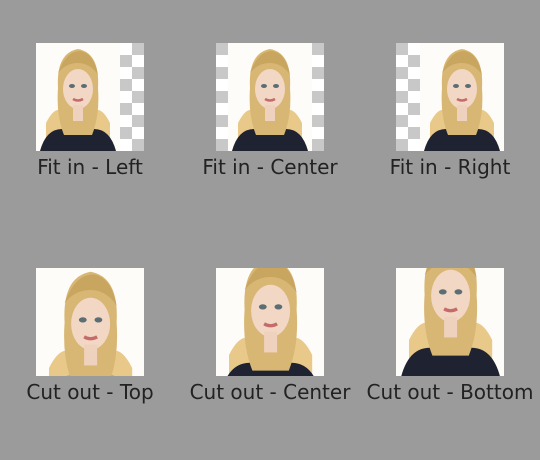 The height and width of the screenshot is (460, 540). I want to click on fit-in-center-label: Fit in - Center, so click(270, 167).